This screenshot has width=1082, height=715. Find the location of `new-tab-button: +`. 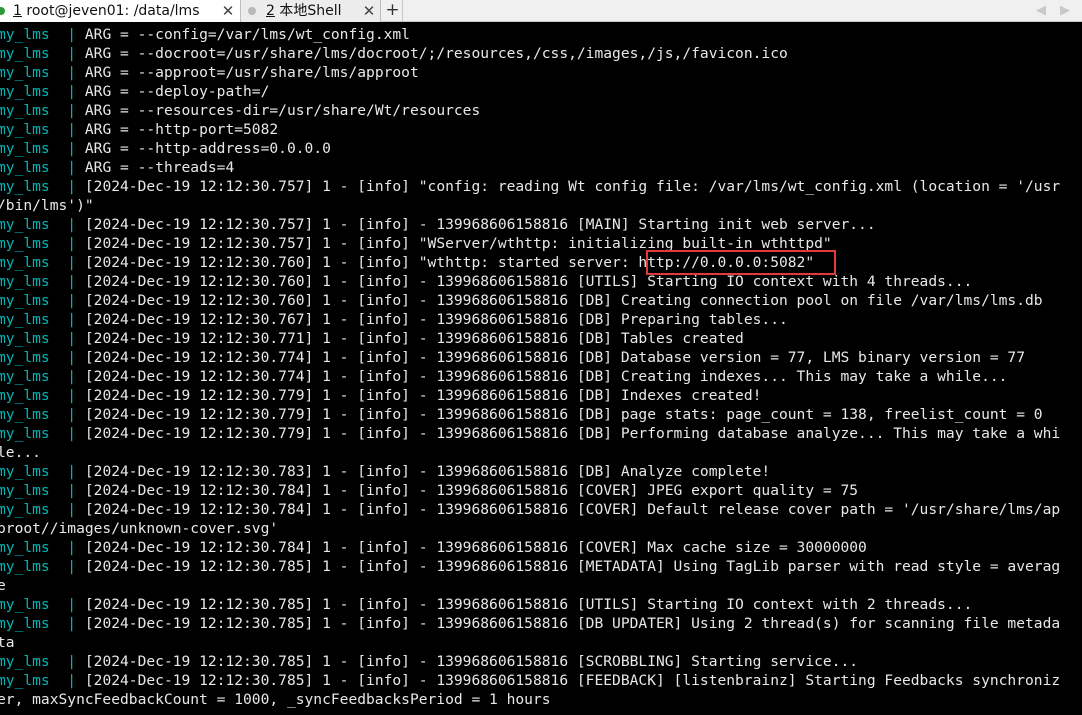

new-tab-button: + is located at coordinates (393, 11).